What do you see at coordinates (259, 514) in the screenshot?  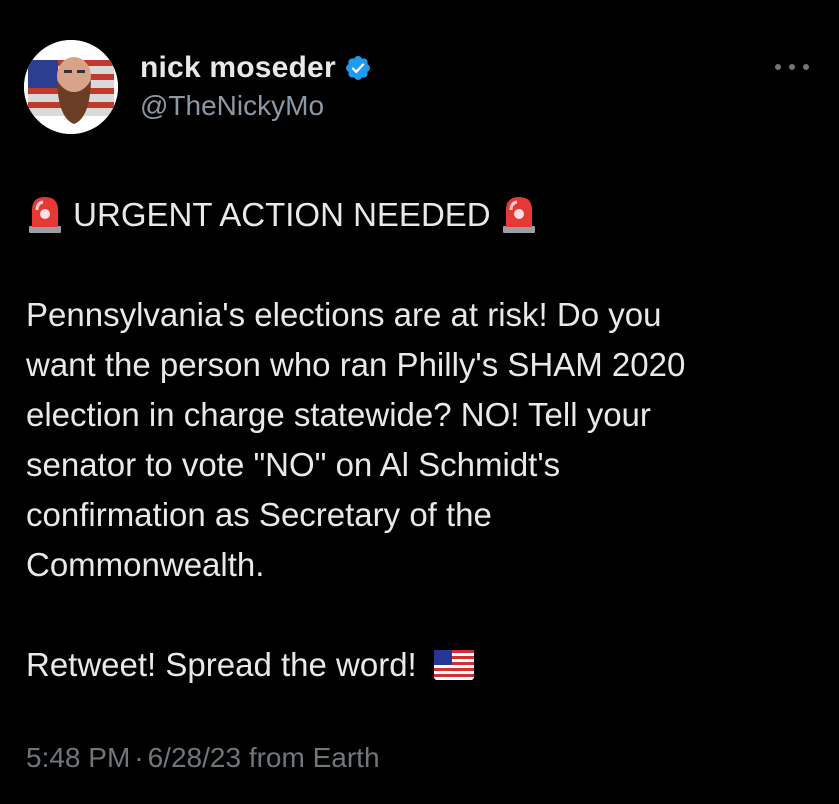 I see `tweet-line: confirmation as Secretary of the` at bounding box center [259, 514].